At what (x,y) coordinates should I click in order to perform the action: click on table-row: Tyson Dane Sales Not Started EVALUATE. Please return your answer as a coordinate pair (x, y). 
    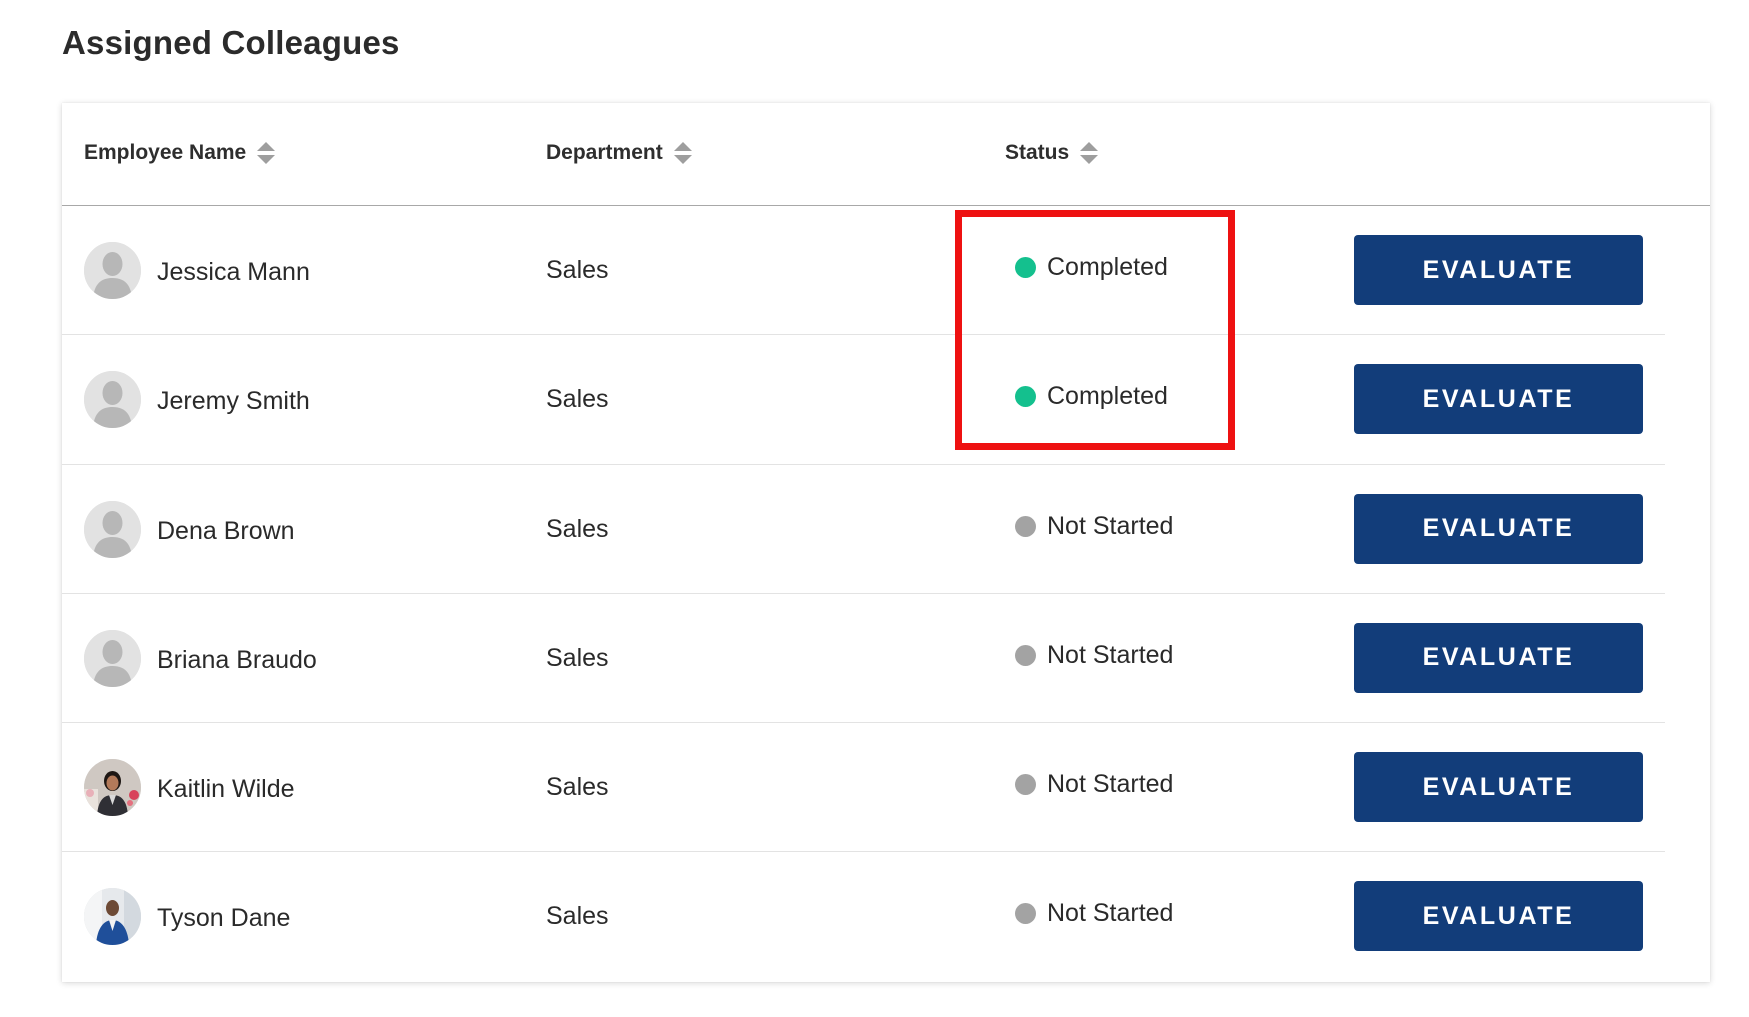
    Looking at the image, I should click on (863, 916).